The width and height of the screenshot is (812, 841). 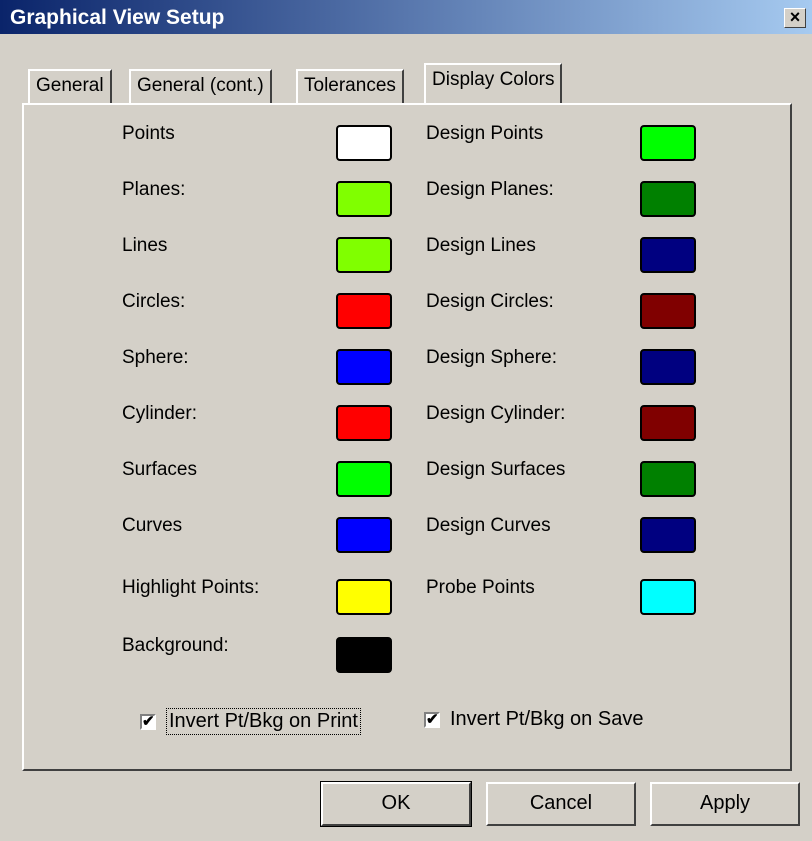 I want to click on tab-tolerances: Tolerances, so click(x=350, y=86).